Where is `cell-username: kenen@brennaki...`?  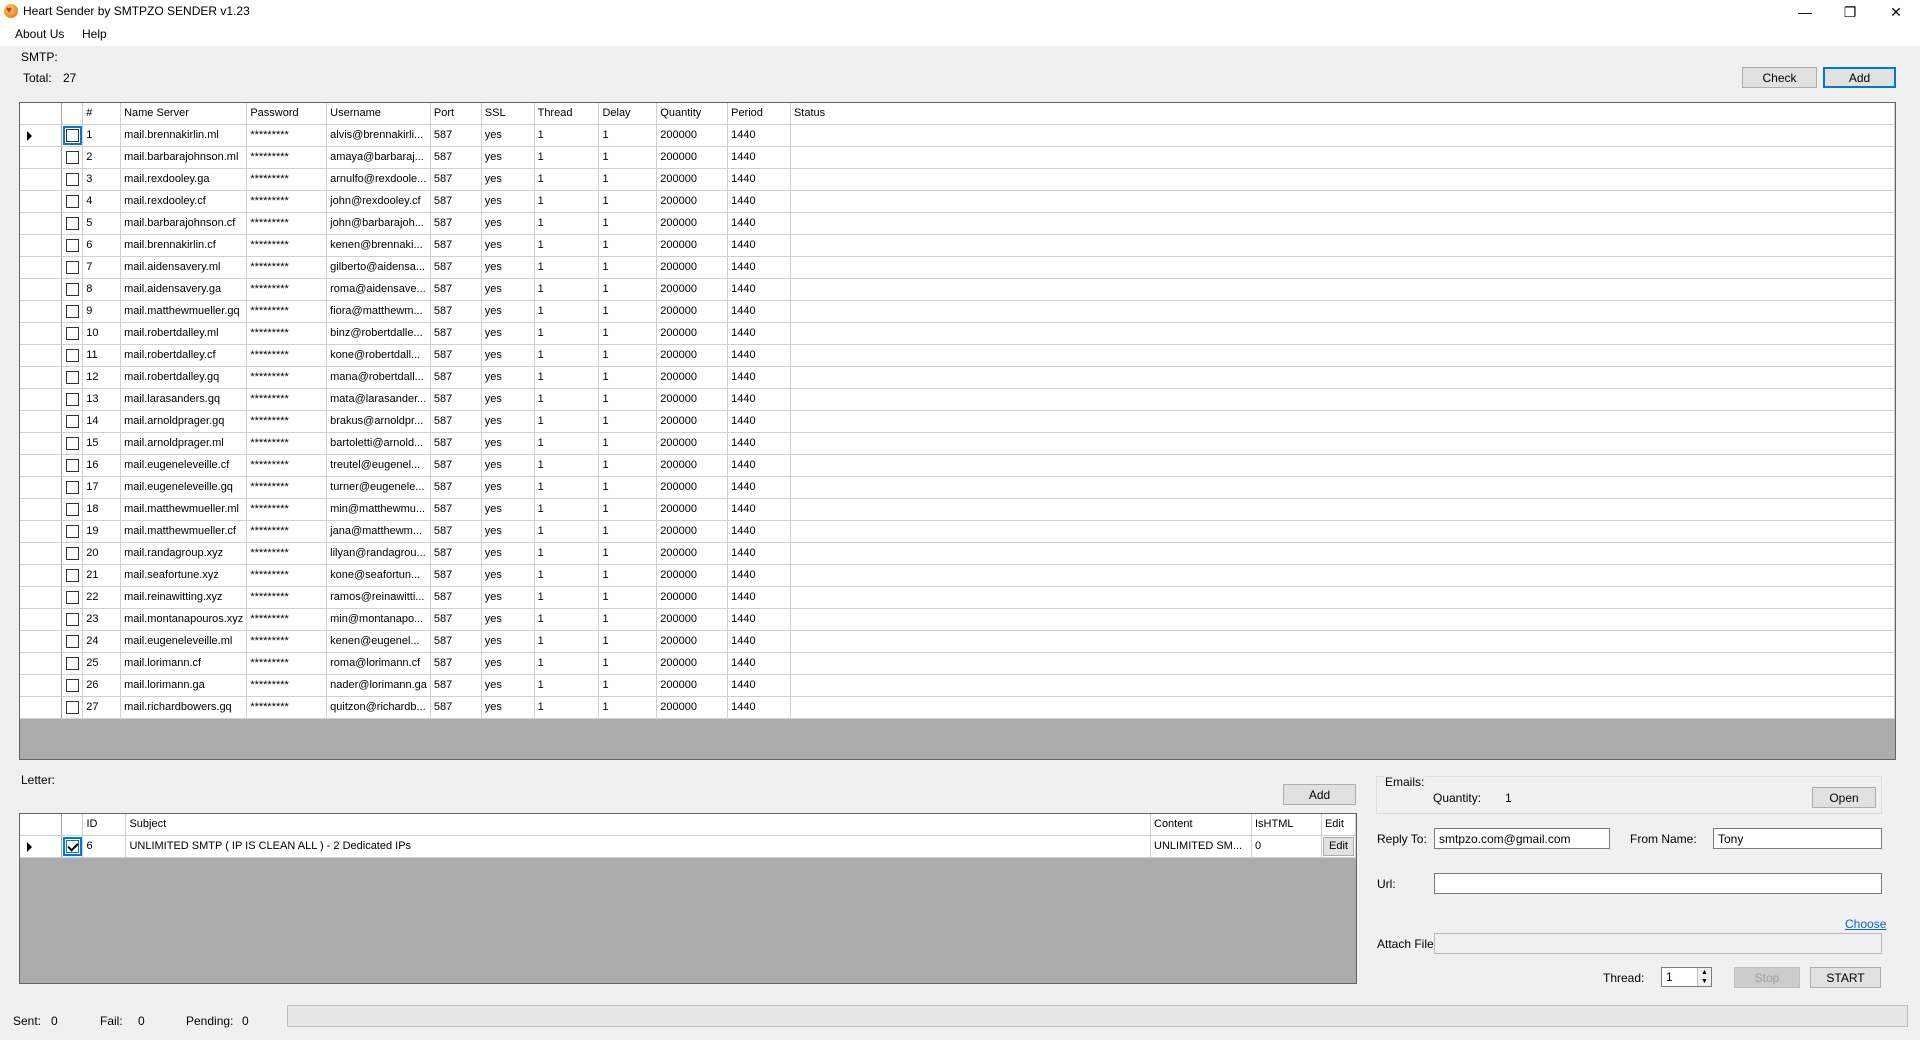
cell-username: kenen@brennaki... is located at coordinates (378, 245).